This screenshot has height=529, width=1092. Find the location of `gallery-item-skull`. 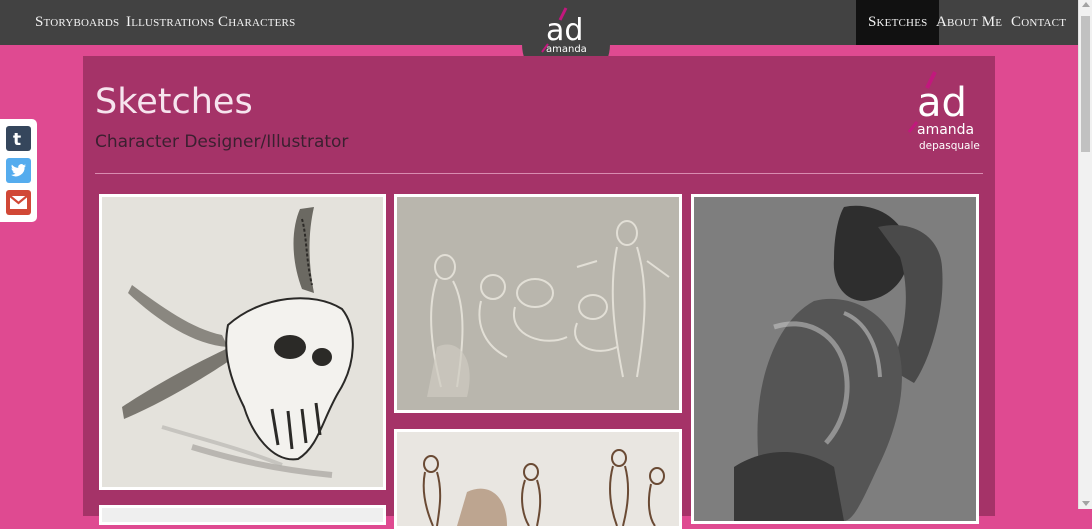

gallery-item-skull is located at coordinates (242, 342).